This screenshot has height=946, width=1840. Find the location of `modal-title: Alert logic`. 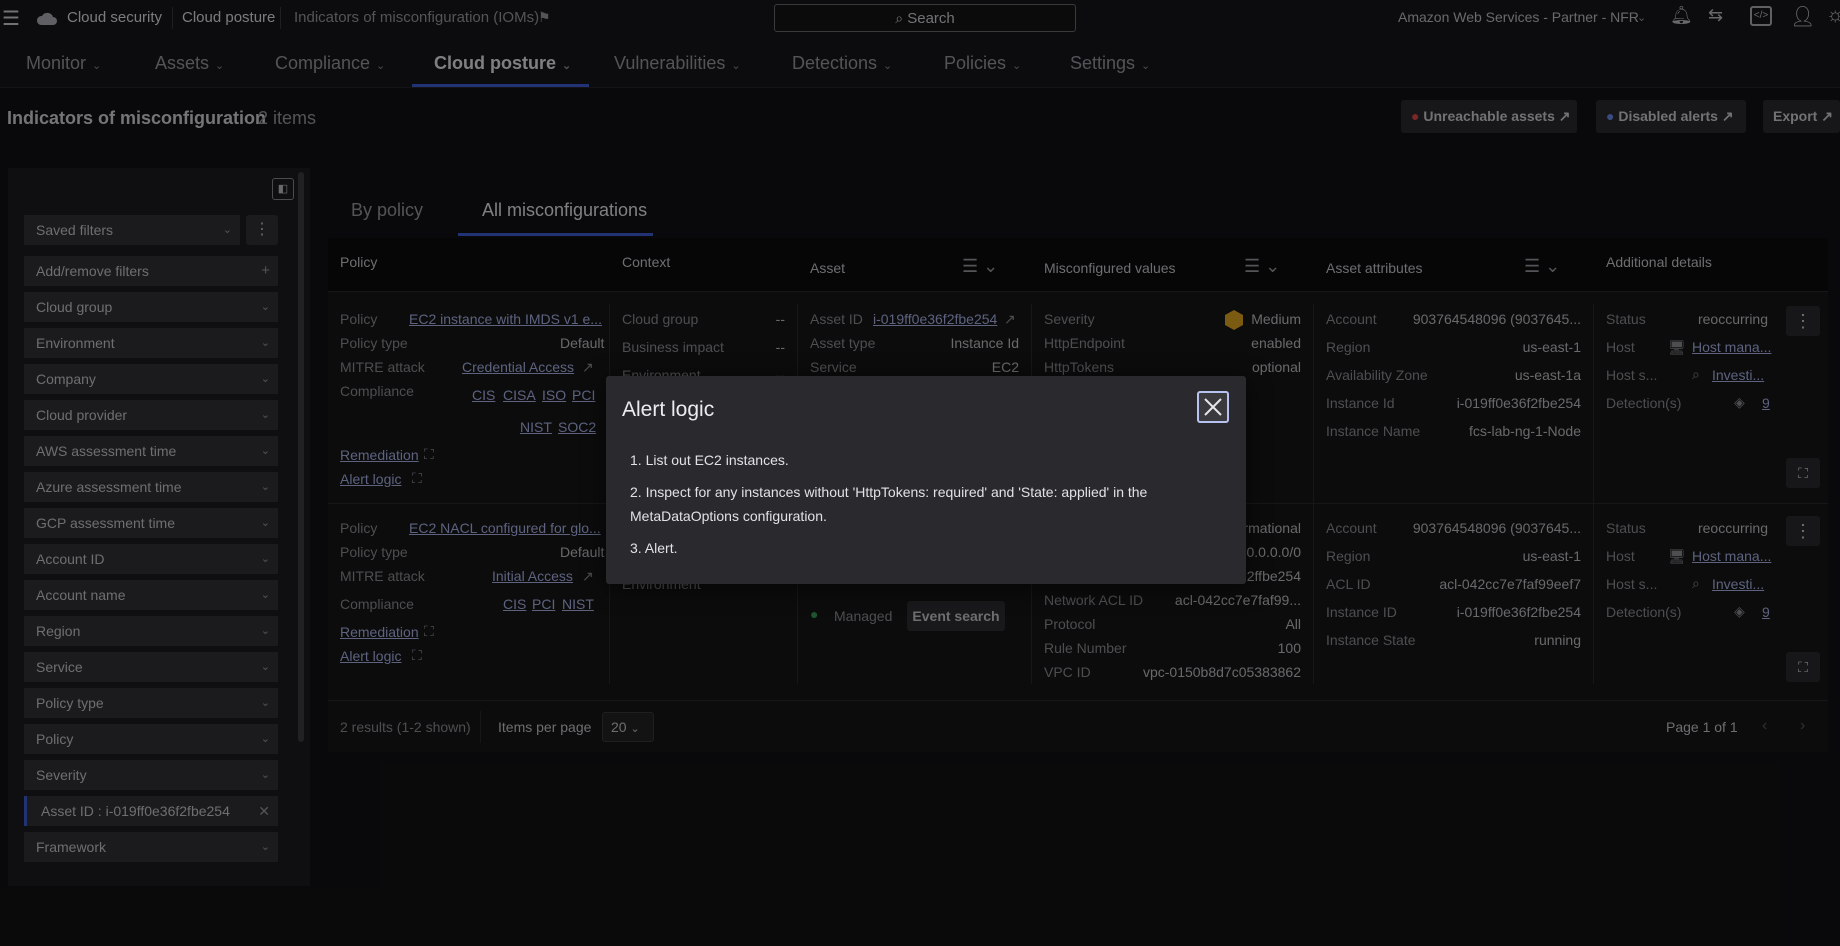

modal-title: Alert logic is located at coordinates (668, 409).